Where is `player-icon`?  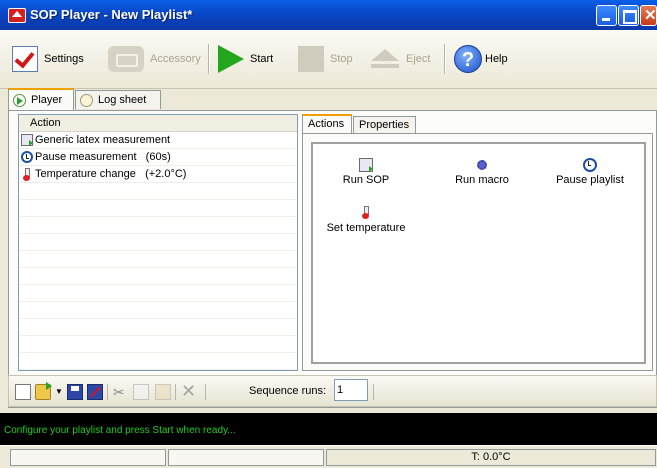 player-icon is located at coordinates (19, 100).